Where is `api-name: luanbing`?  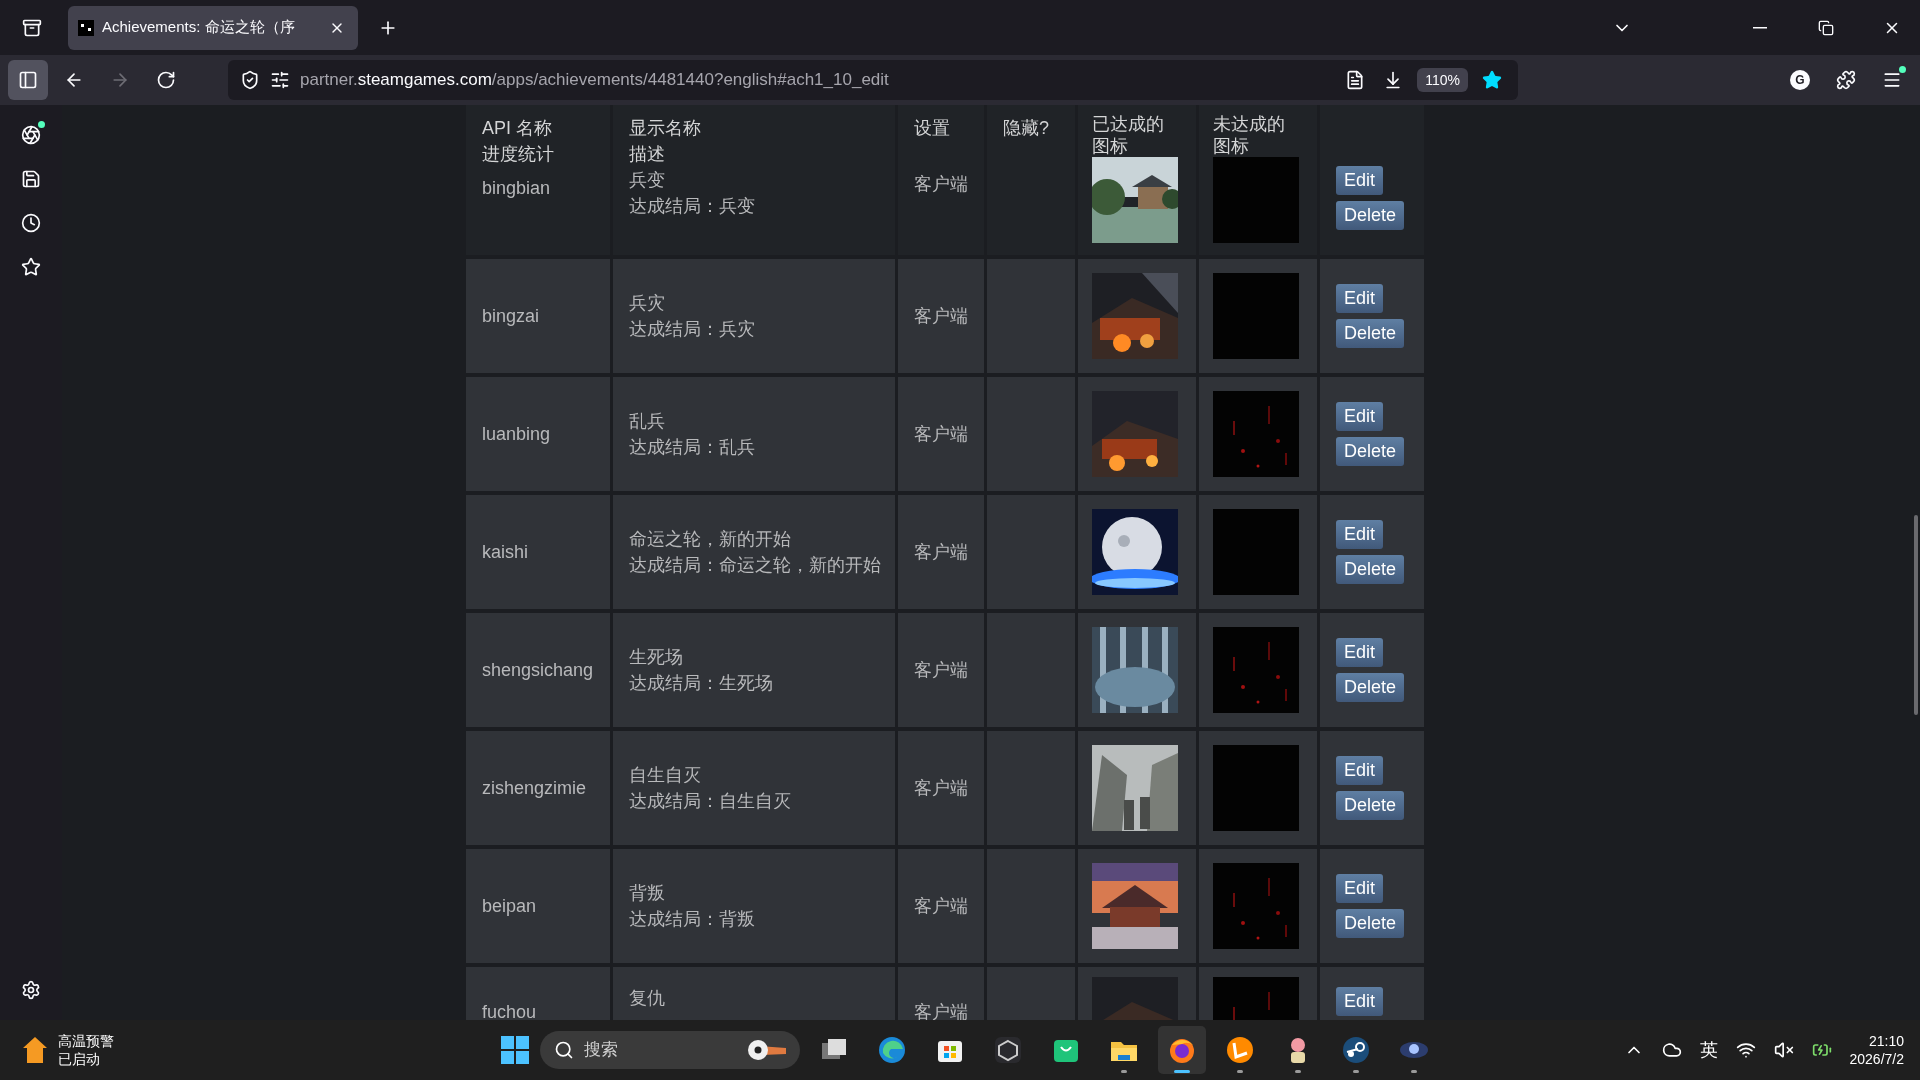 api-name: luanbing is located at coordinates (517, 434).